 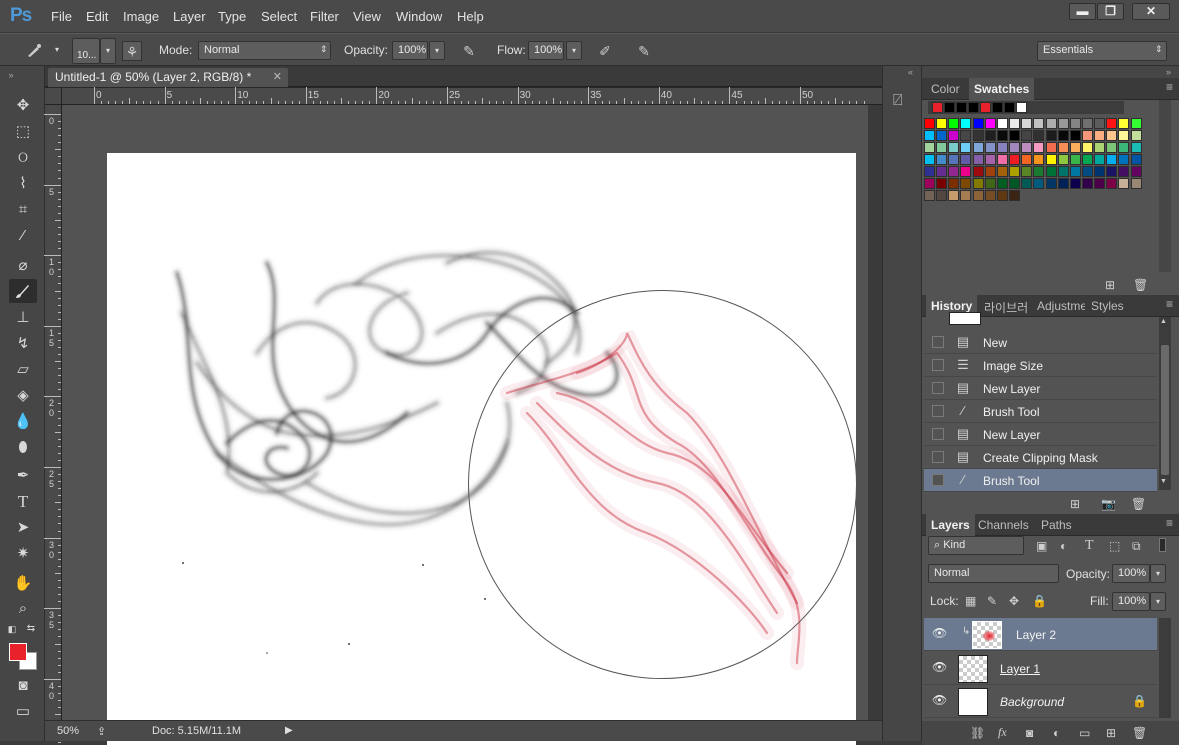 I want to click on eraser-tool-icon: ▱, so click(x=23, y=370).